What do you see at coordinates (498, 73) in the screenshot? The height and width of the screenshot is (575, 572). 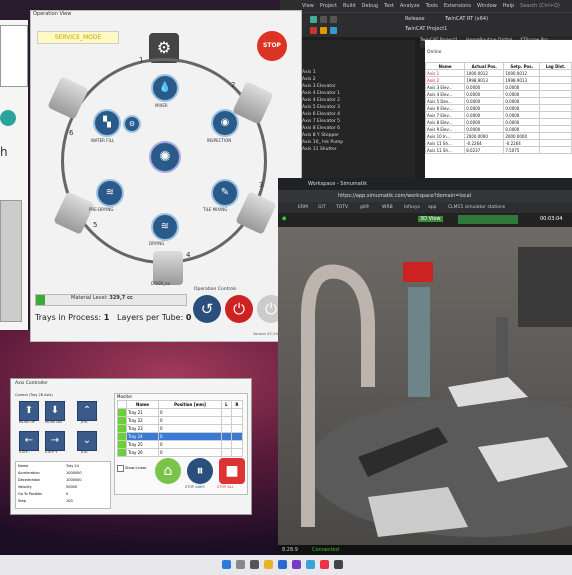 I see `table-row: Axis 1 1000.0012 1000.0012` at bounding box center [498, 73].